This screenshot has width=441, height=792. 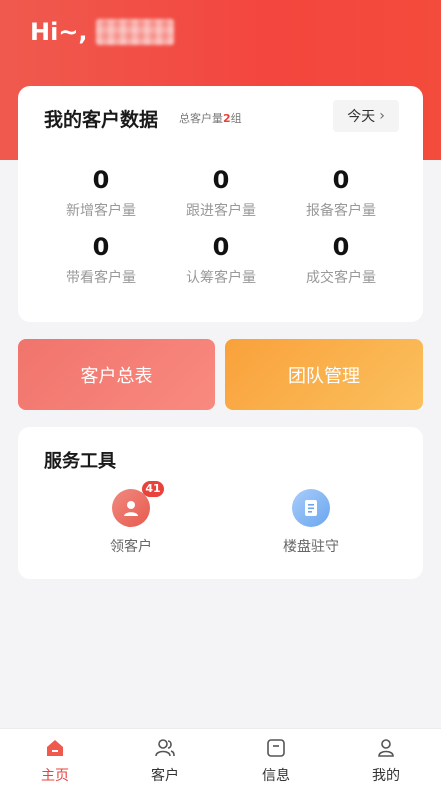 What do you see at coordinates (382, 116) in the screenshot?
I see `chevron-right-icon: ›` at bounding box center [382, 116].